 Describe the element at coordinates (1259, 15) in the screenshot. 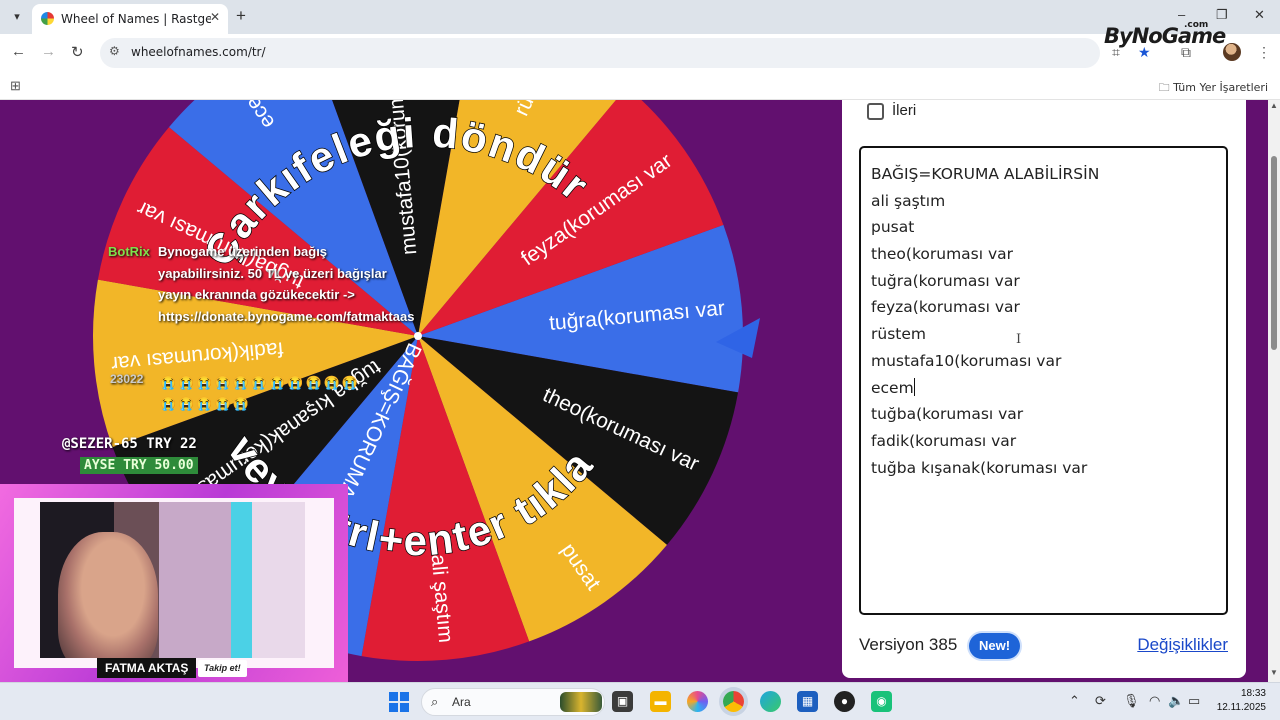

I see `close-window-icon: ✕` at that location.